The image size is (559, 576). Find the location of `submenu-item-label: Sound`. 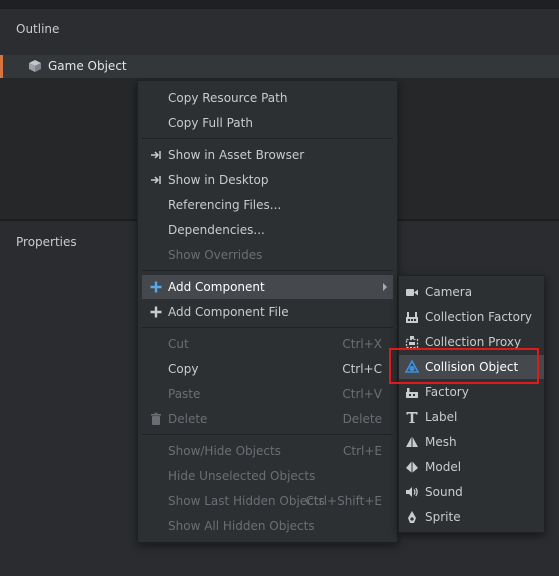

submenu-item-label: Sound is located at coordinates (444, 492).